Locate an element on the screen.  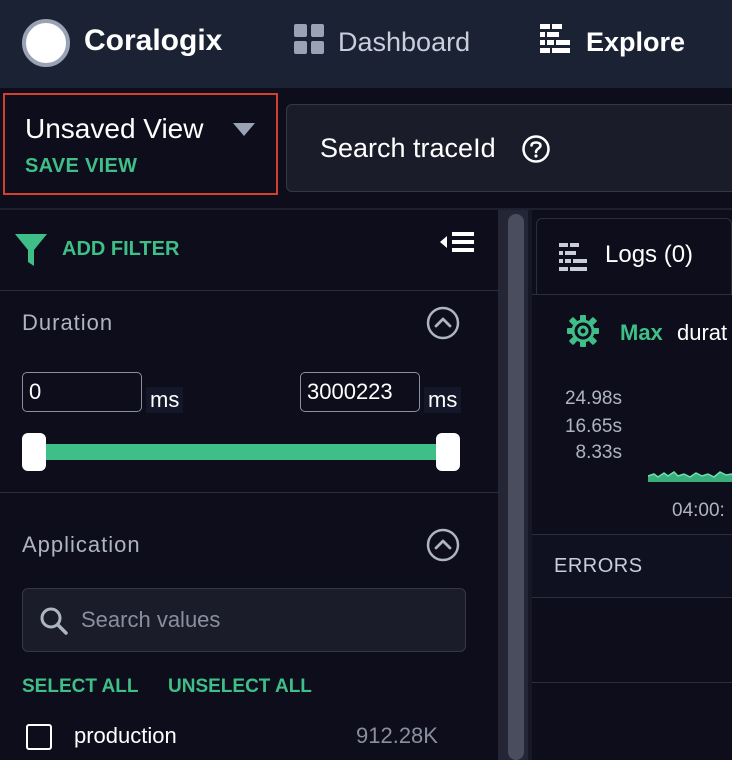
application-title: Application is located at coordinates (81, 544).